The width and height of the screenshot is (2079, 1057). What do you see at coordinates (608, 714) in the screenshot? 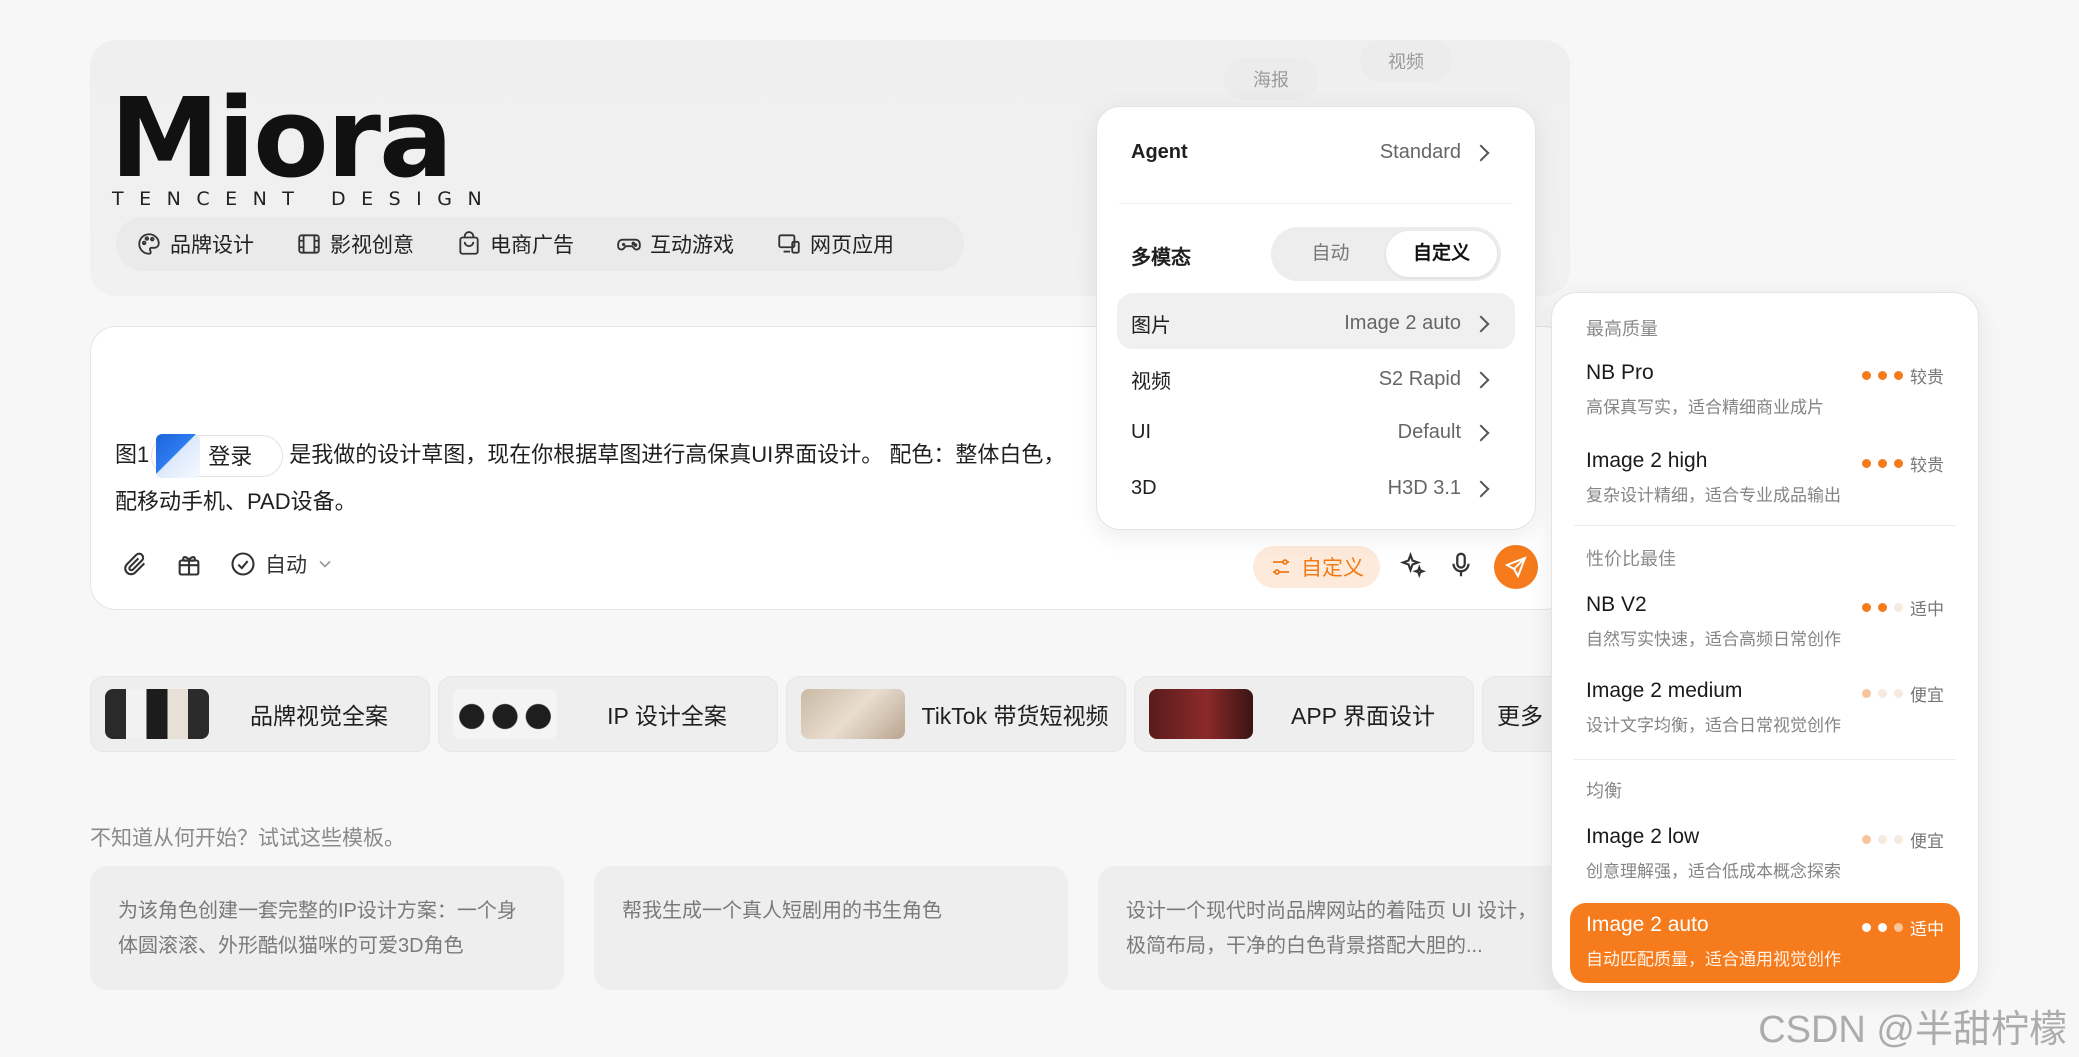
I see `template-card: IP 设计全案` at bounding box center [608, 714].